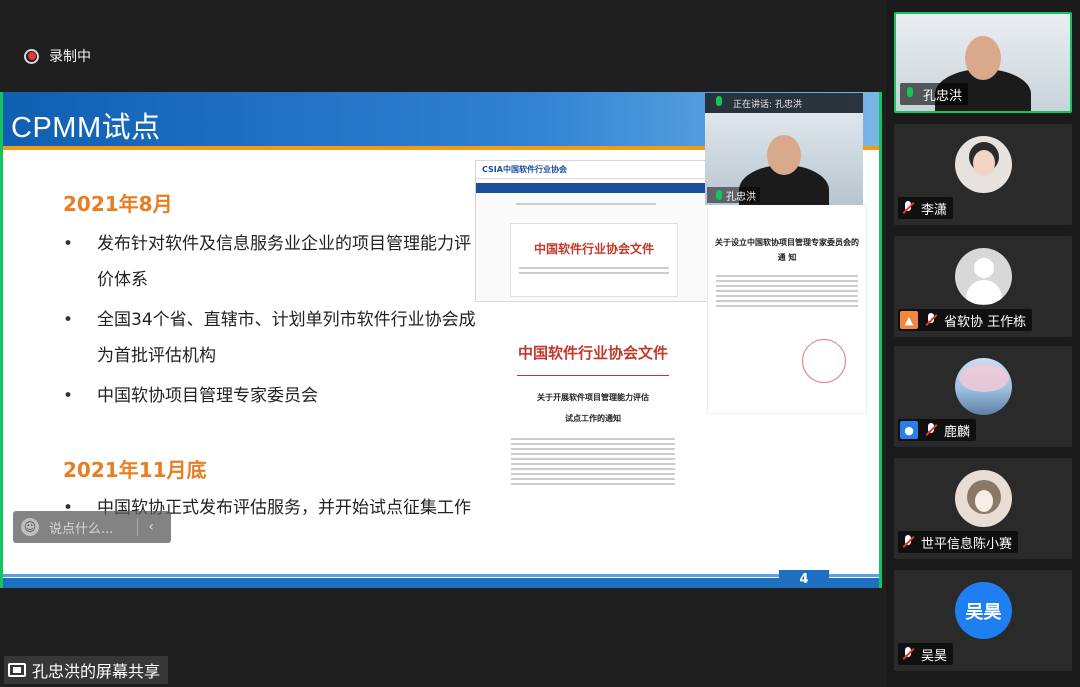  I want to click on user-badge-icon: ●, so click(909, 430).